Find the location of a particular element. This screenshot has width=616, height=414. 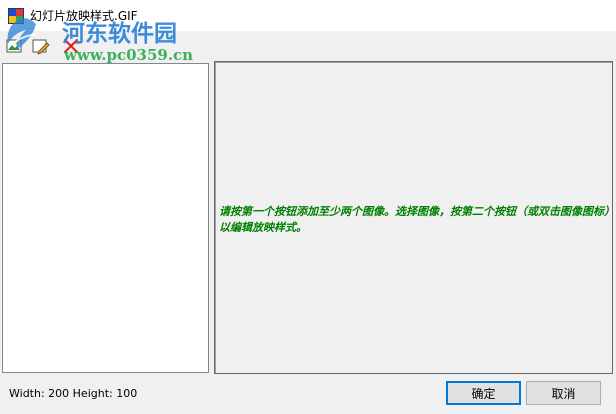

app-icon is located at coordinates (16, 16).